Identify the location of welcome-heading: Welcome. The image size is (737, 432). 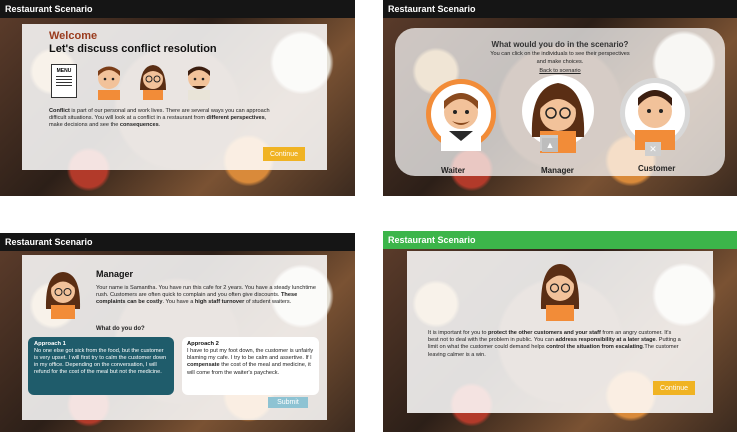
(73, 36).